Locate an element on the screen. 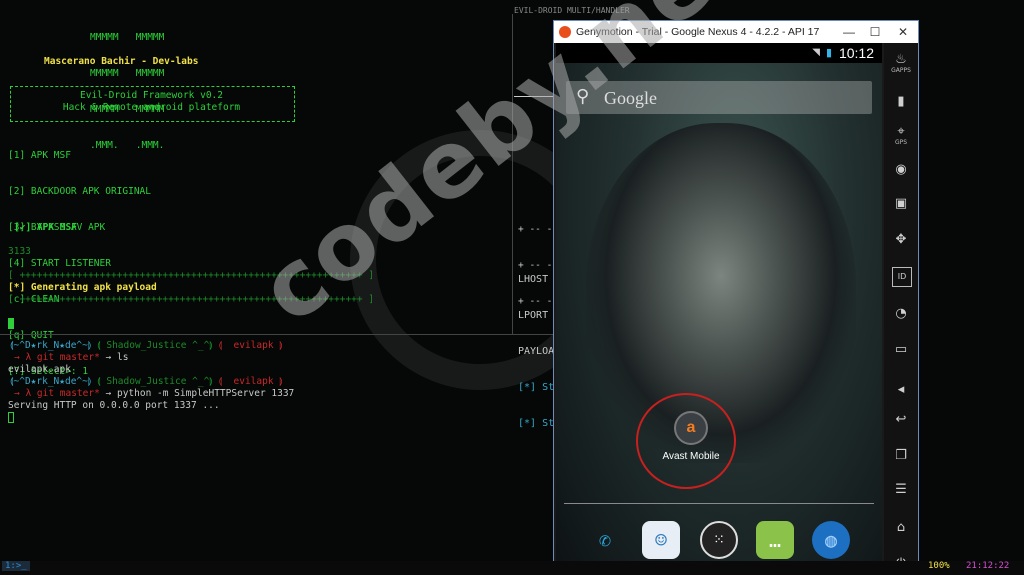  menu-item: [1] APK MSF is located at coordinates (39, 155).